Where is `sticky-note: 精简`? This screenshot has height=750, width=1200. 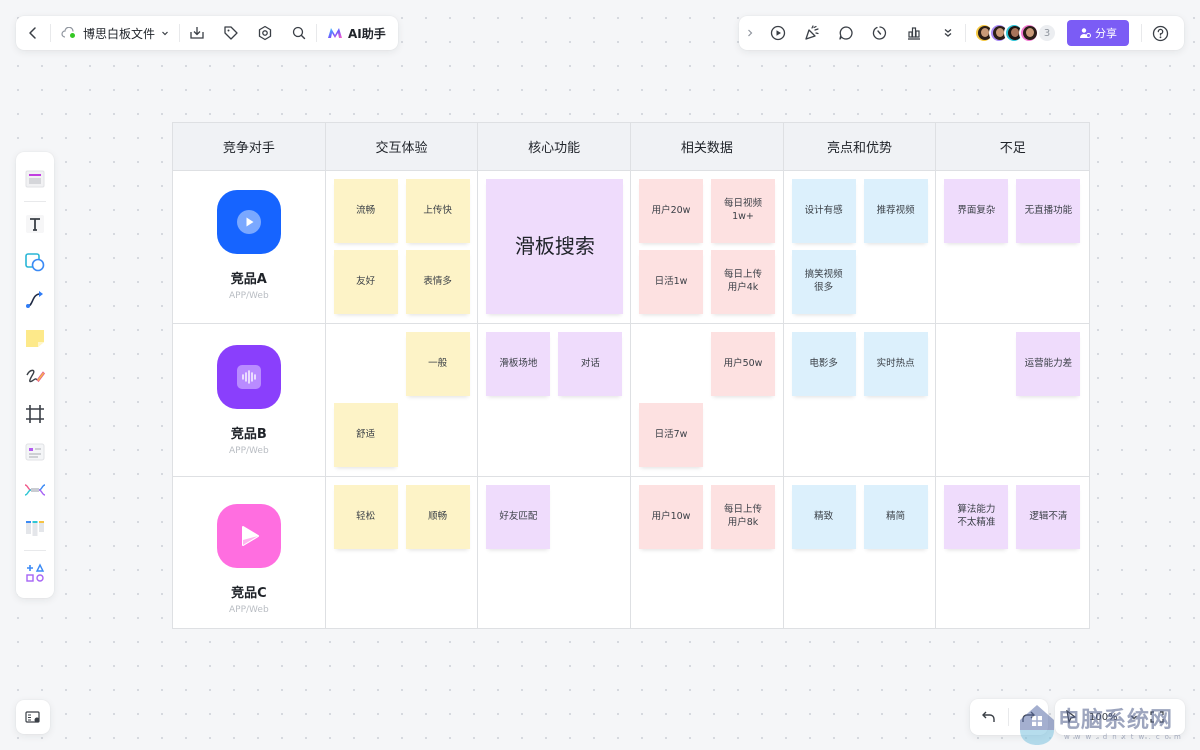
sticky-note: 精简 is located at coordinates (895, 517).